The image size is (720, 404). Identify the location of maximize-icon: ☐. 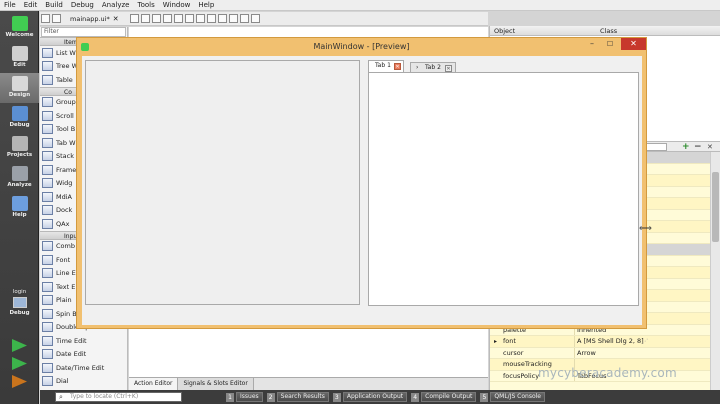
(610, 44).